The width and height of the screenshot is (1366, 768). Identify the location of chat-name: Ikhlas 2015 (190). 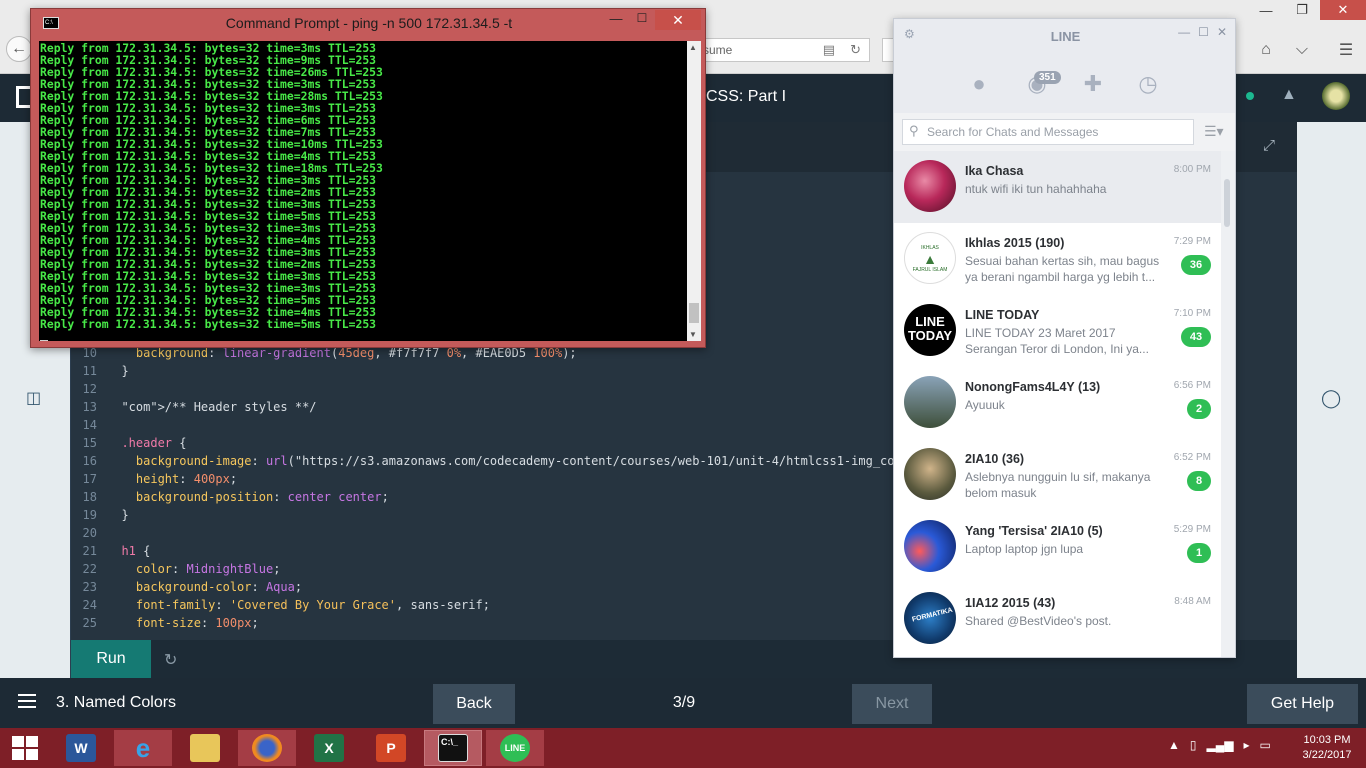
(1015, 243).